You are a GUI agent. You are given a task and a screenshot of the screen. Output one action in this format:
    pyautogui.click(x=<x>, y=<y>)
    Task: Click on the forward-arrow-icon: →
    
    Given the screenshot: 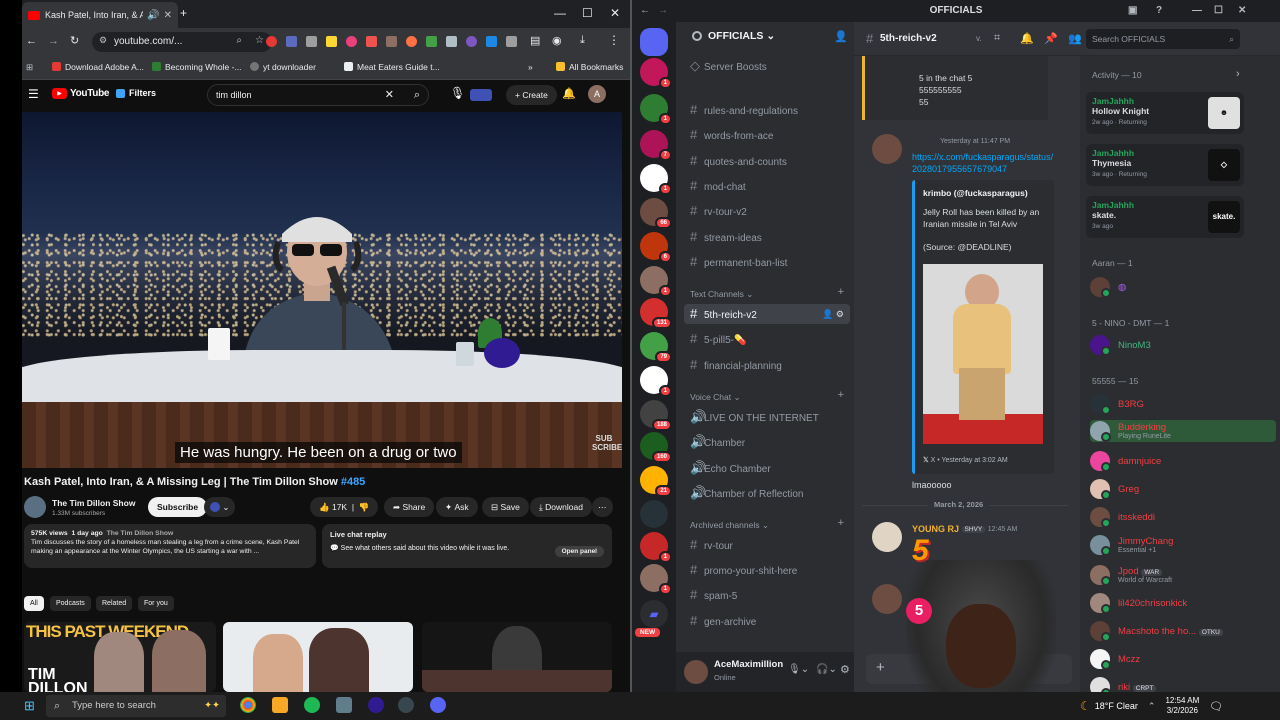 What is the action you would take?
    pyautogui.click(x=663, y=11)
    